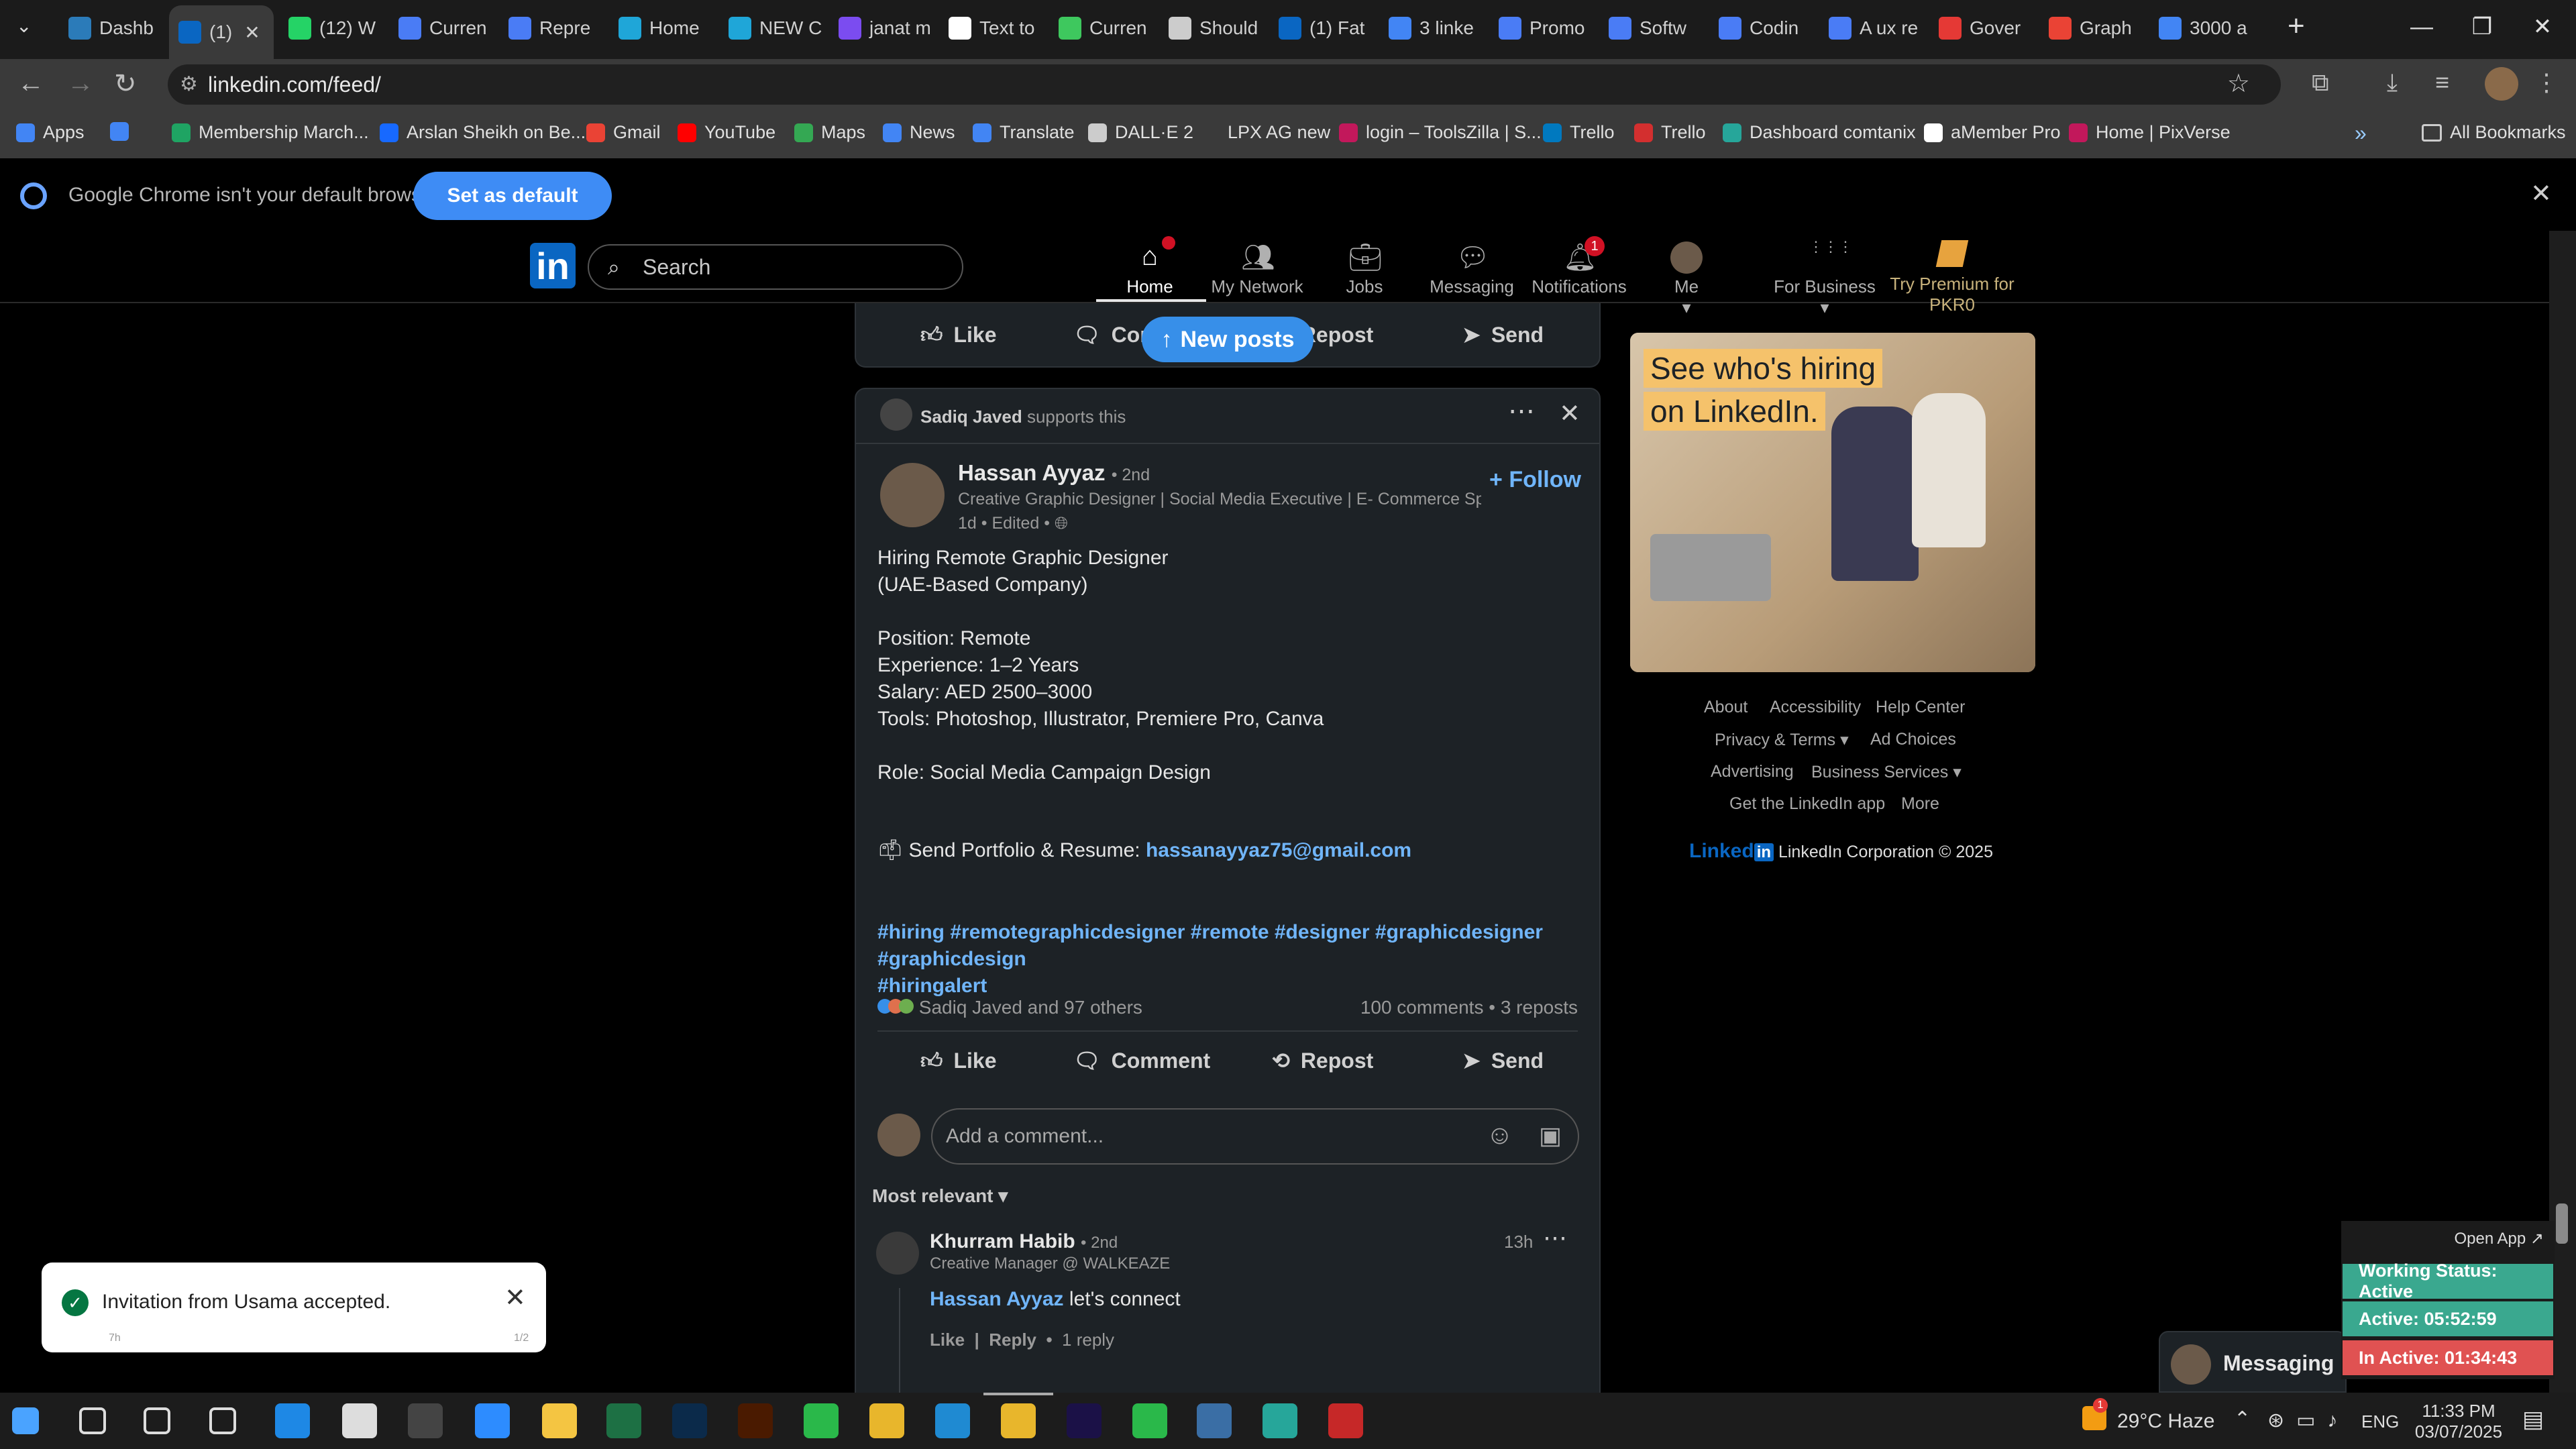  I want to click on bookmark-item: YouTube, so click(726, 132).